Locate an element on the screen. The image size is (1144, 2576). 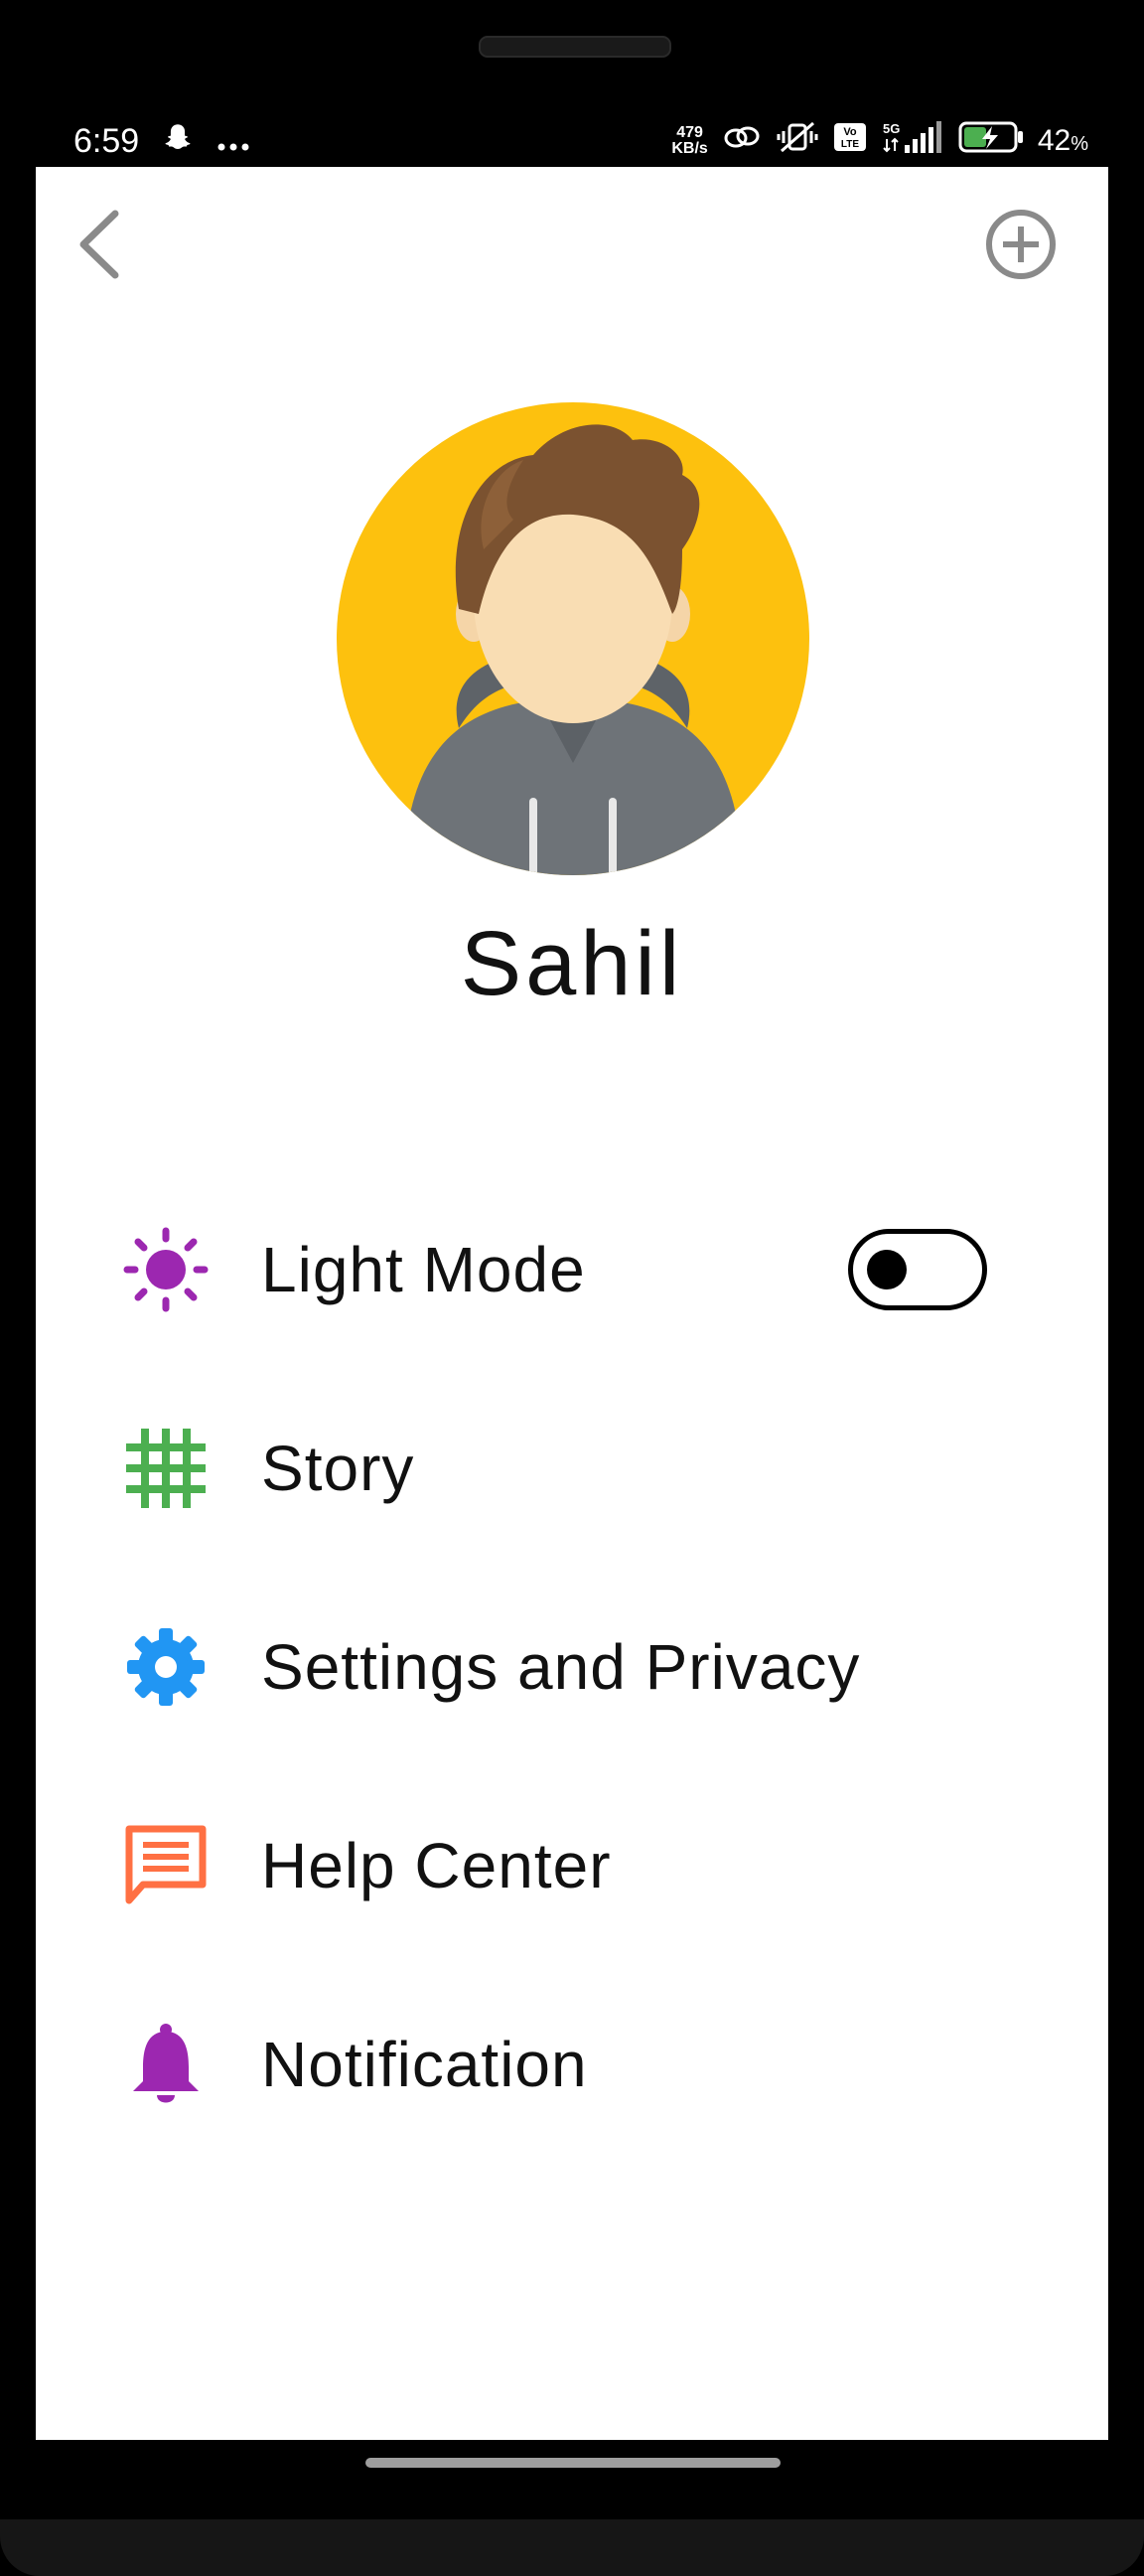
speed-unit: KB/s is located at coordinates (690, 148).